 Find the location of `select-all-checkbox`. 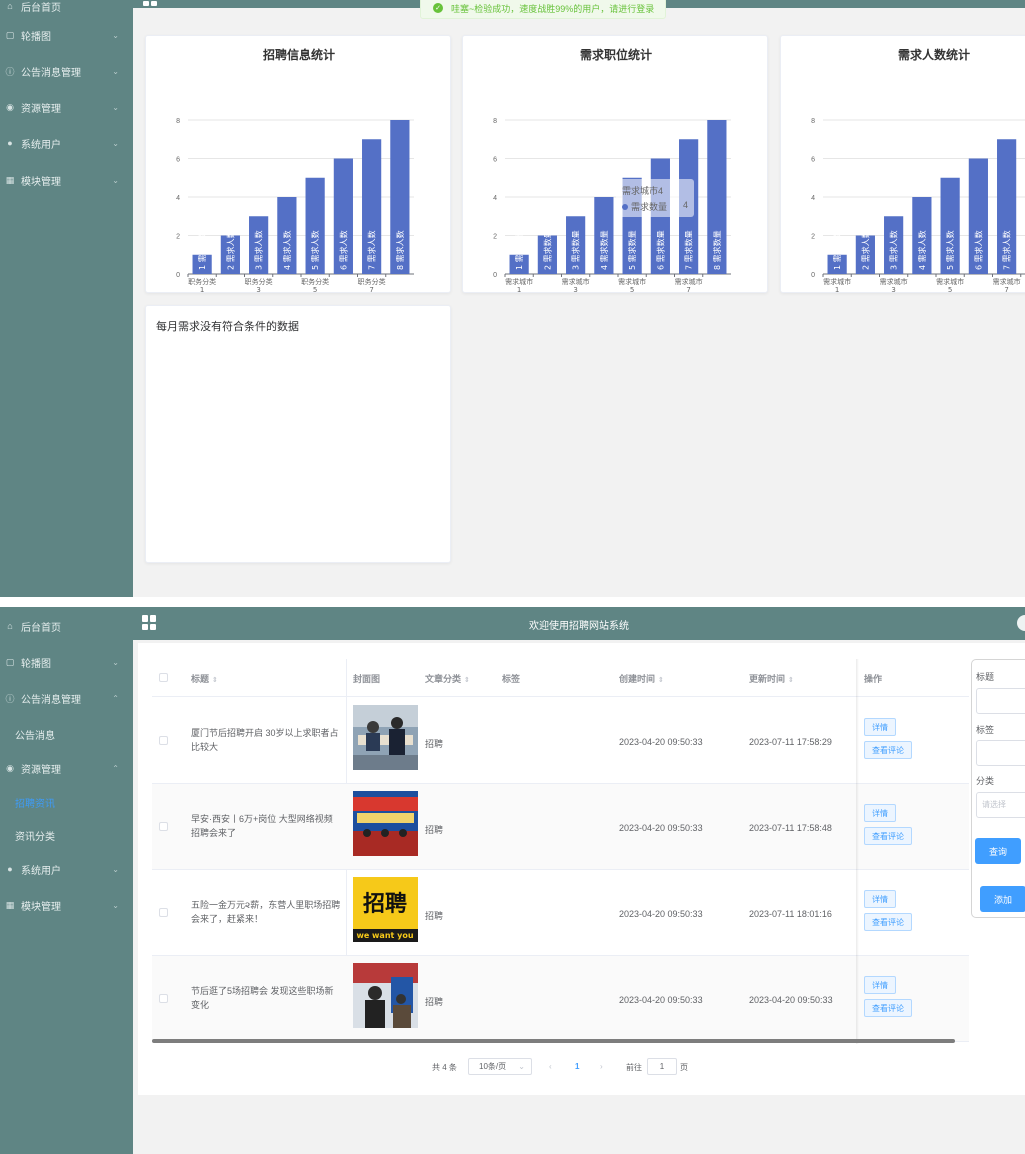

select-all-checkbox is located at coordinates (163, 677).